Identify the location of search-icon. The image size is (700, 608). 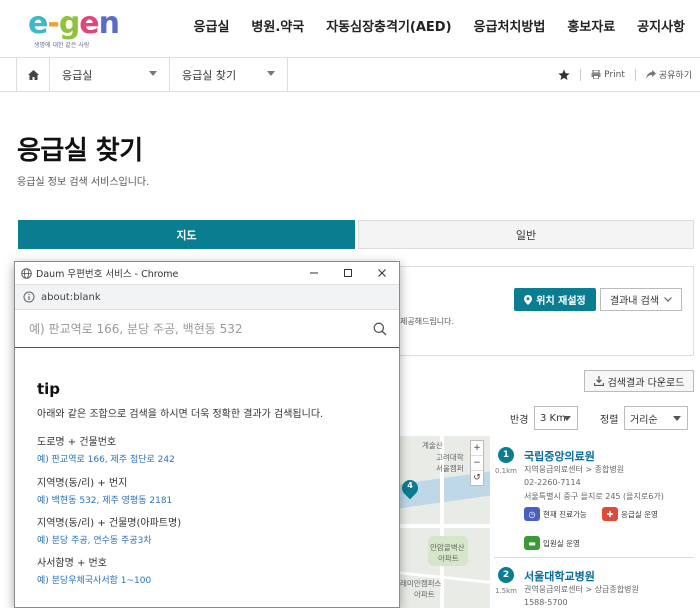
(380, 329).